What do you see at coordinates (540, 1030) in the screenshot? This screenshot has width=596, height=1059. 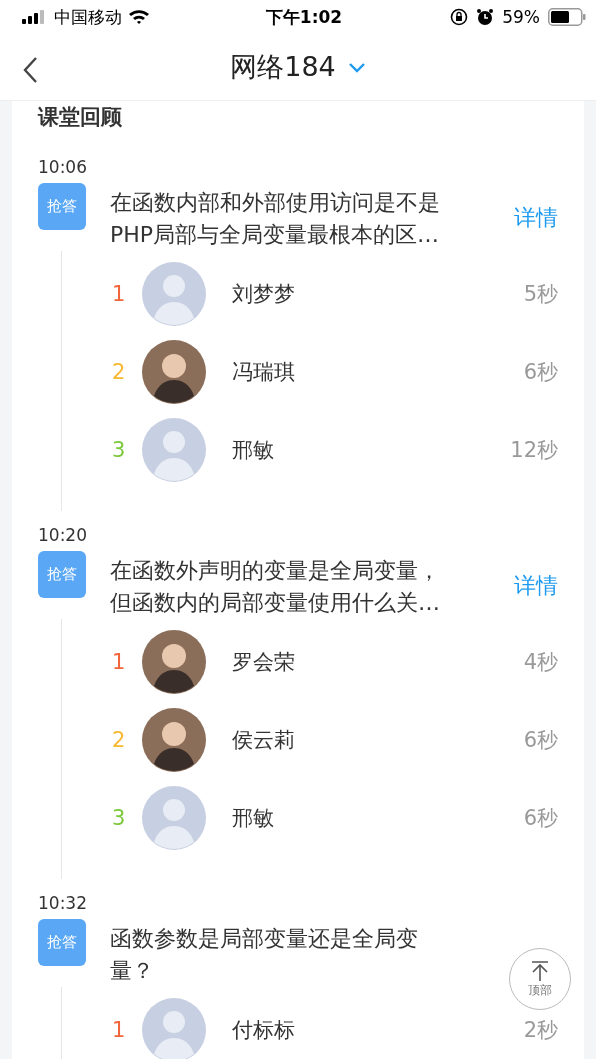 I see `answer-time: 2秒` at bounding box center [540, 1030].